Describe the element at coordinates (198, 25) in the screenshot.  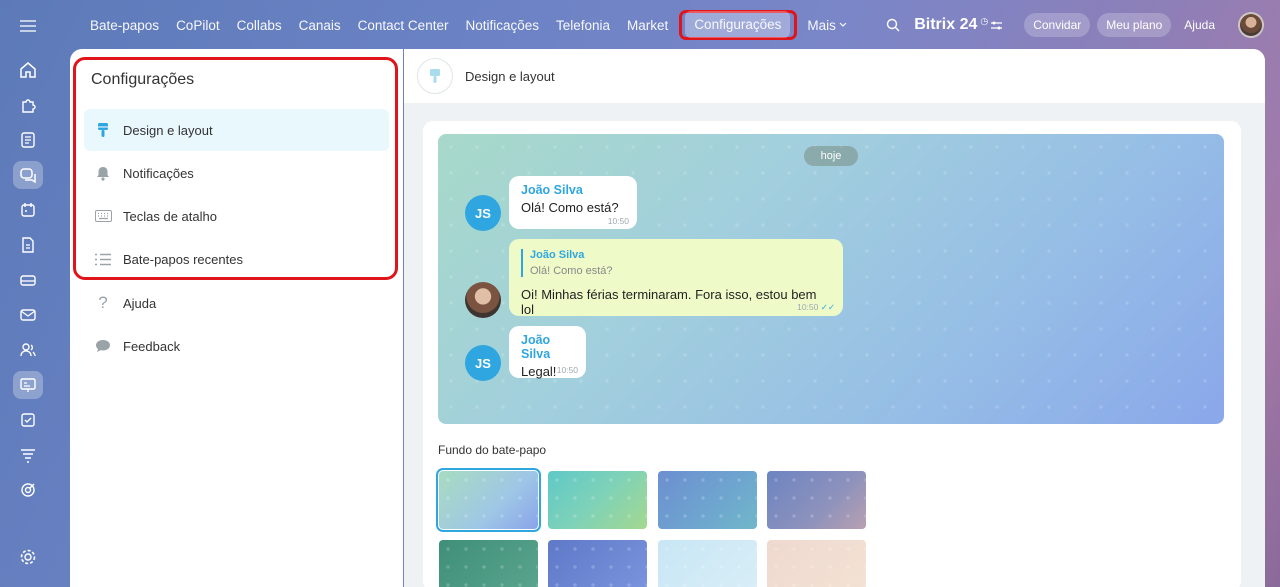
I see `nav-copilot: CoPilot` at that location.